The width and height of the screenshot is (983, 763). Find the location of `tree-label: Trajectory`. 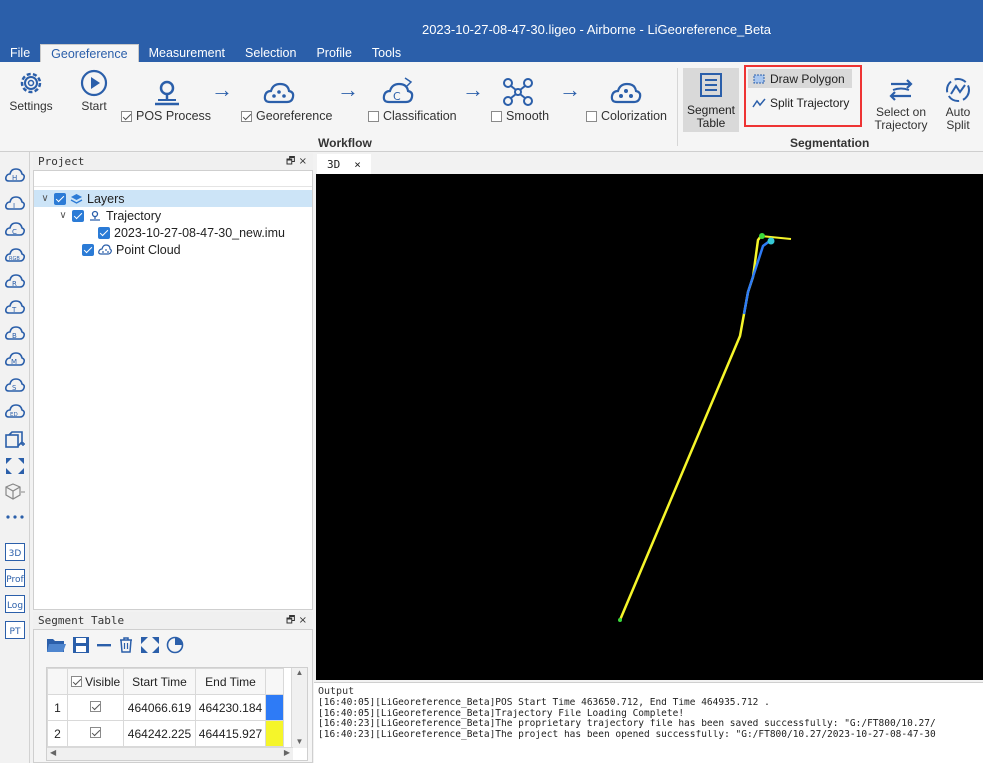

tree-label: Trajectory is located at coordinates (134, 215).